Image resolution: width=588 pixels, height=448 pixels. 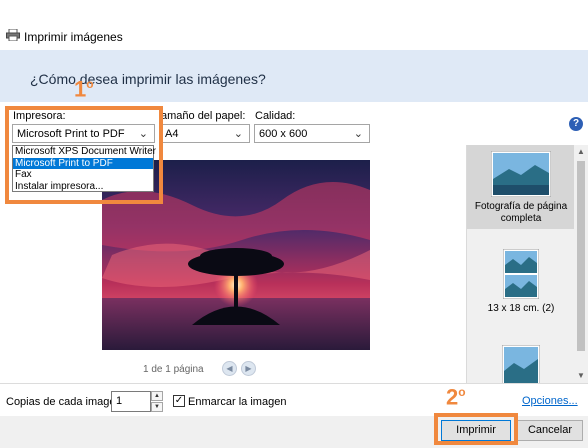 I want to click on spin-down-icon: ▼, so click(x=157, y=407).